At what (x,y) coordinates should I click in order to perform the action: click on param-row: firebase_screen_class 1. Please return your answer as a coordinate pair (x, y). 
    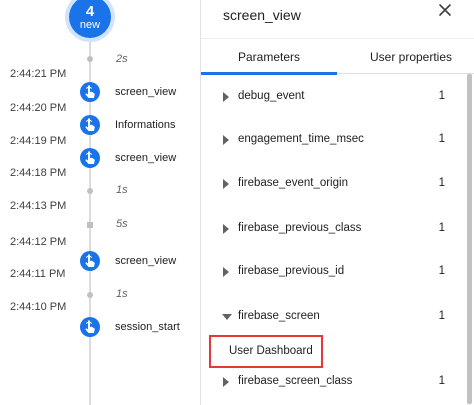
    Looking at the image, I should click on (334, 383).